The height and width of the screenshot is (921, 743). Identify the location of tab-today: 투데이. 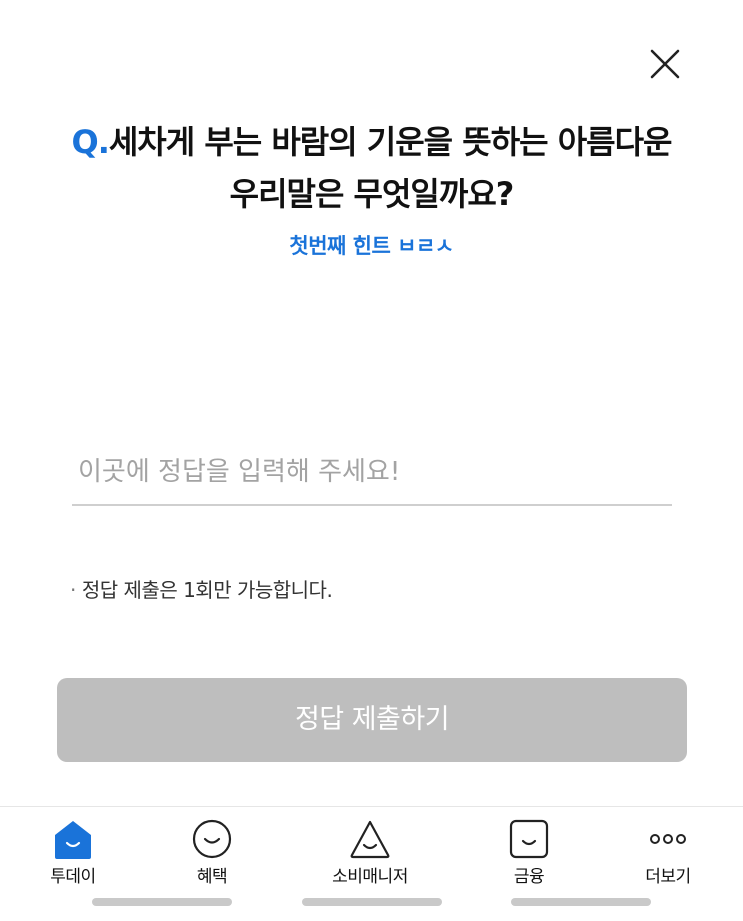
(73, 852).